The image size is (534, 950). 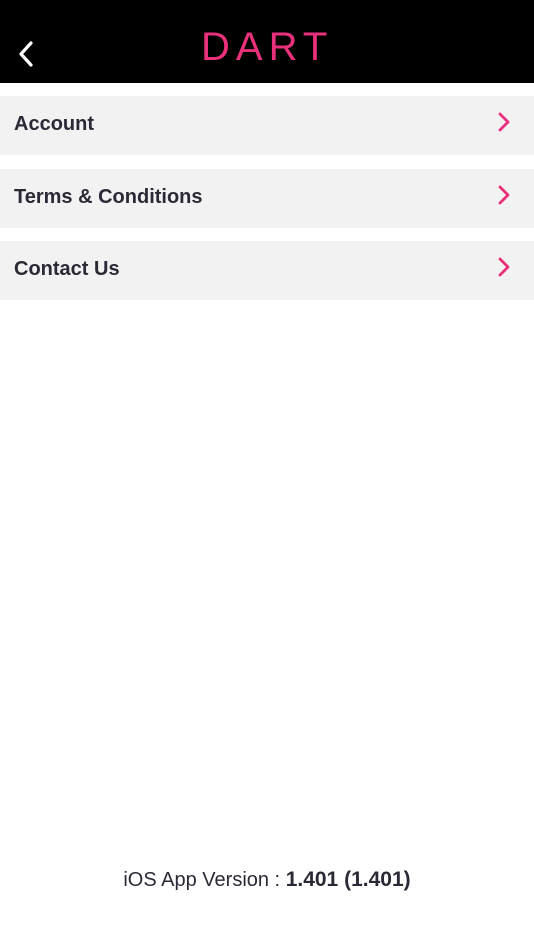 I want to click on dart-logo: DART, so click(x=267, y=47).